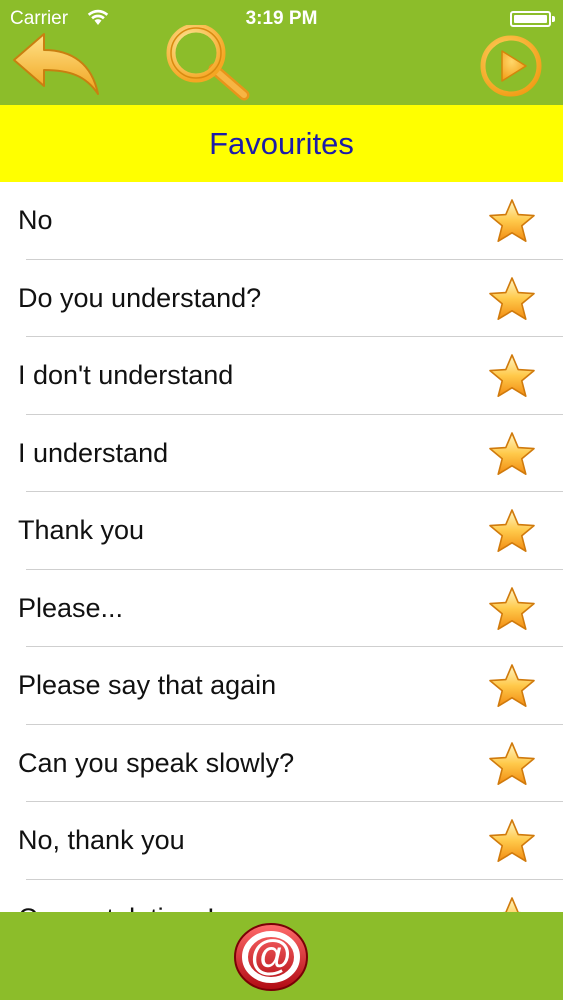 The height and width of the screenshot is (1000, 563). I want to click on list-item-label: No, thank you, so click(101, 840).